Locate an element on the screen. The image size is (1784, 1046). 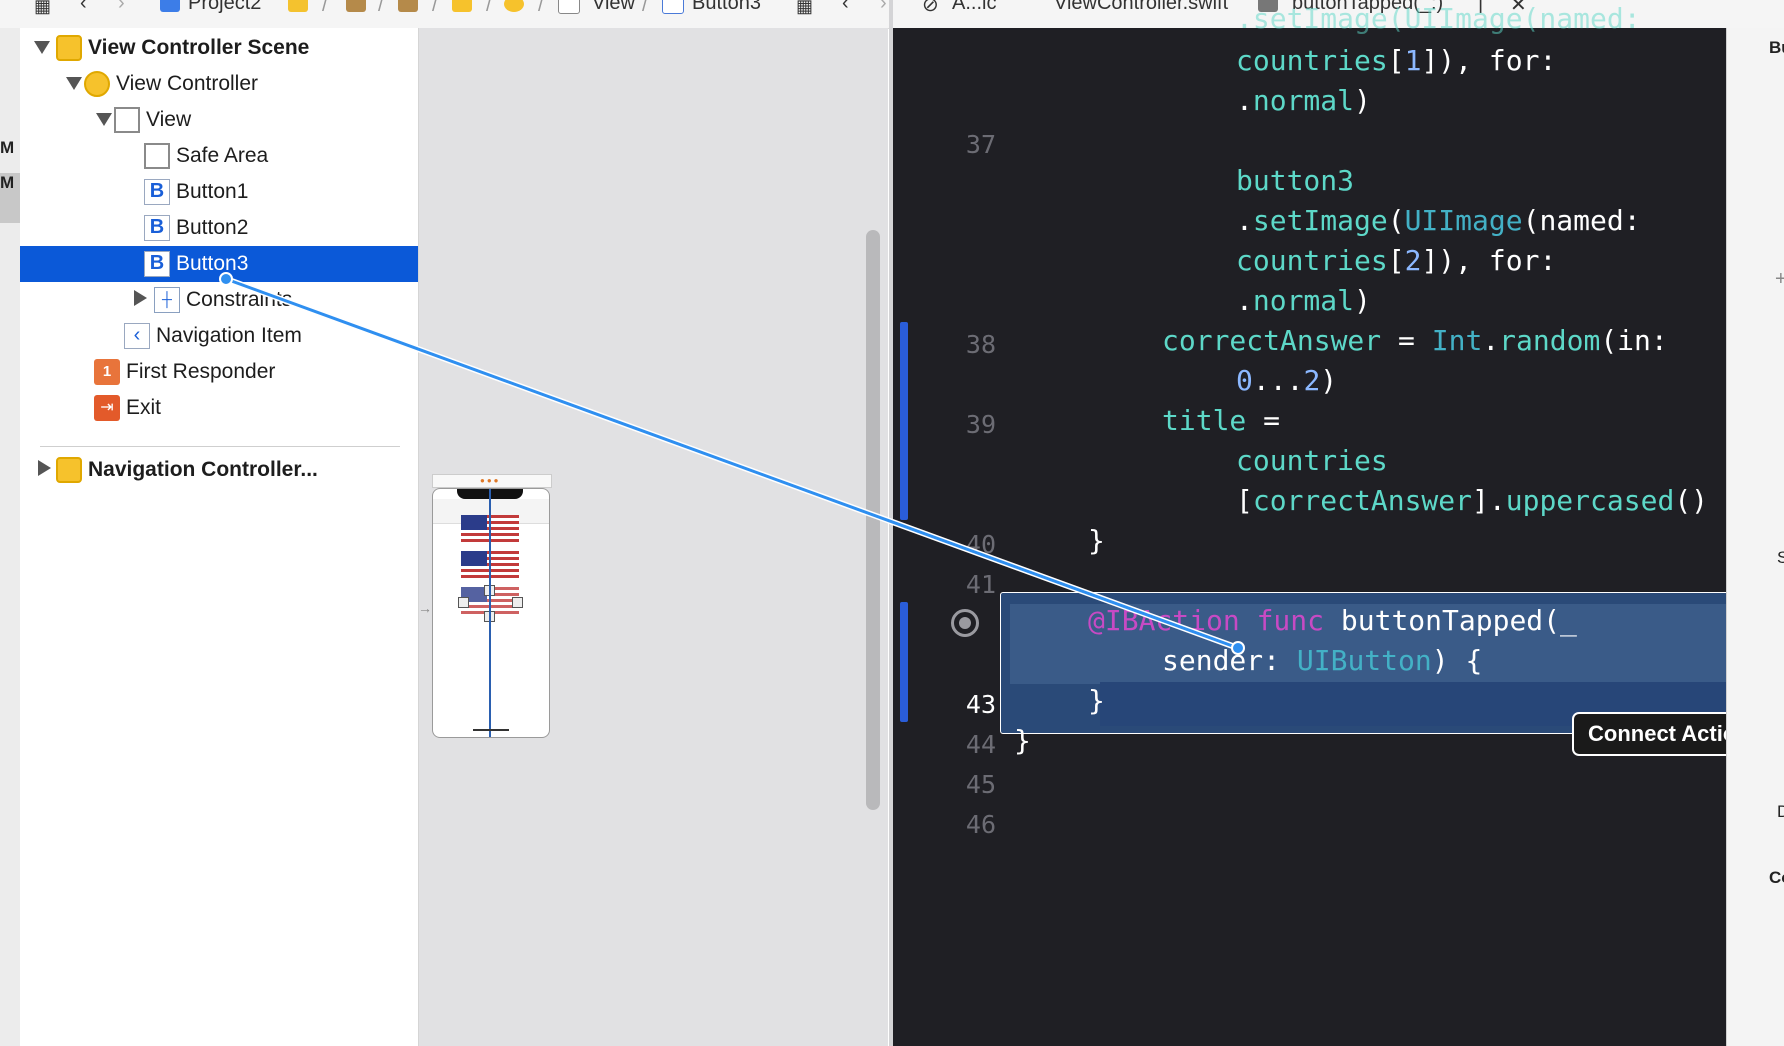
inspector-panel: Bu + S D Co is located at coordinates (1755, 537).